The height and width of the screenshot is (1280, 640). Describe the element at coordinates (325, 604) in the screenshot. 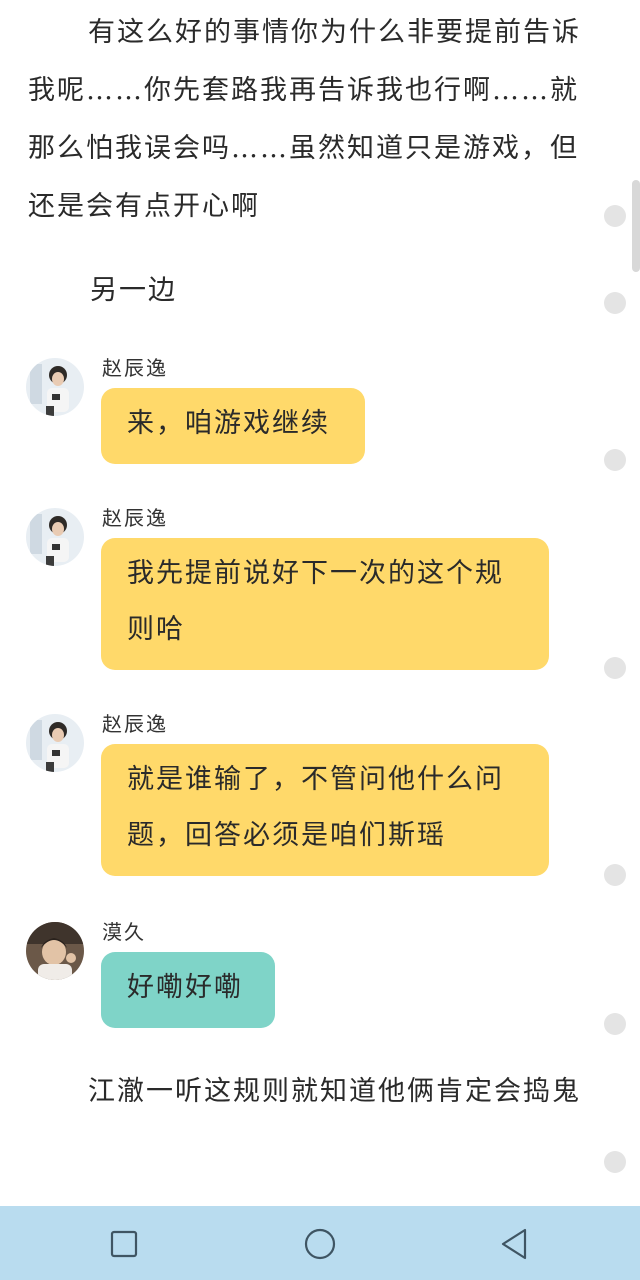

I see `message-bubble: 我先提前说好下一次的这个规则哈` at that location.